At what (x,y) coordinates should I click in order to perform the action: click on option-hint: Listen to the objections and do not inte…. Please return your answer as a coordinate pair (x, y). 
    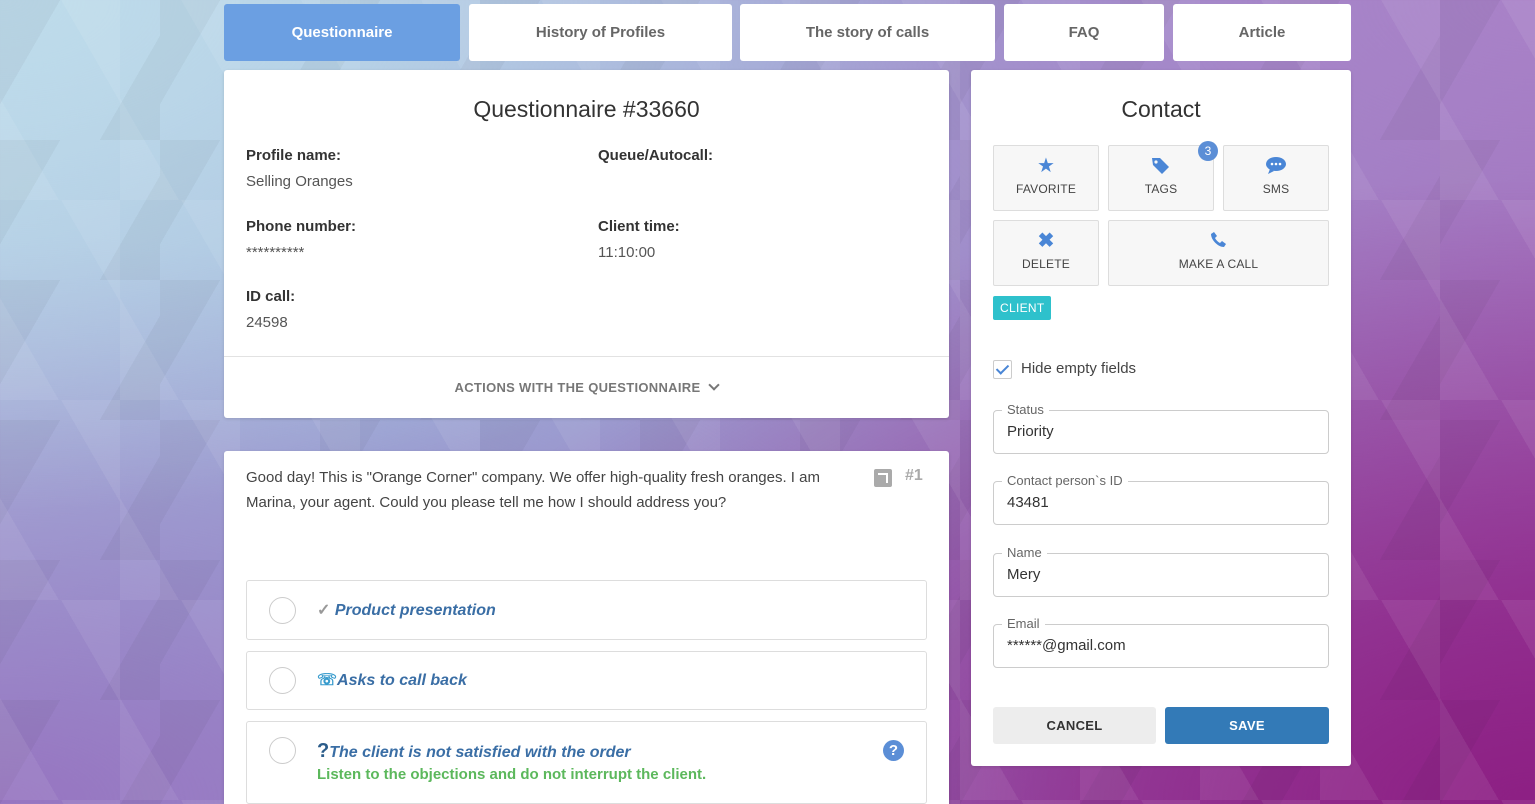
    Looking at the image, I should click on (512, 774).